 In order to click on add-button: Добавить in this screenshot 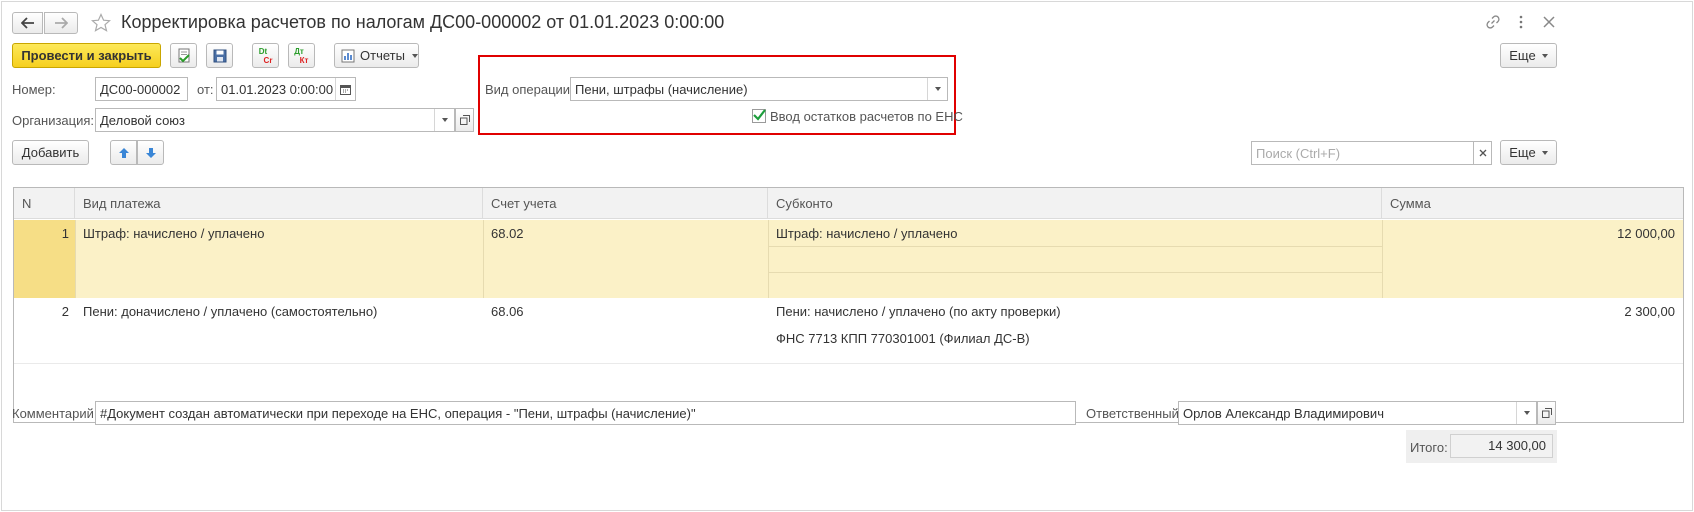, I will do `click(50, 152)`.